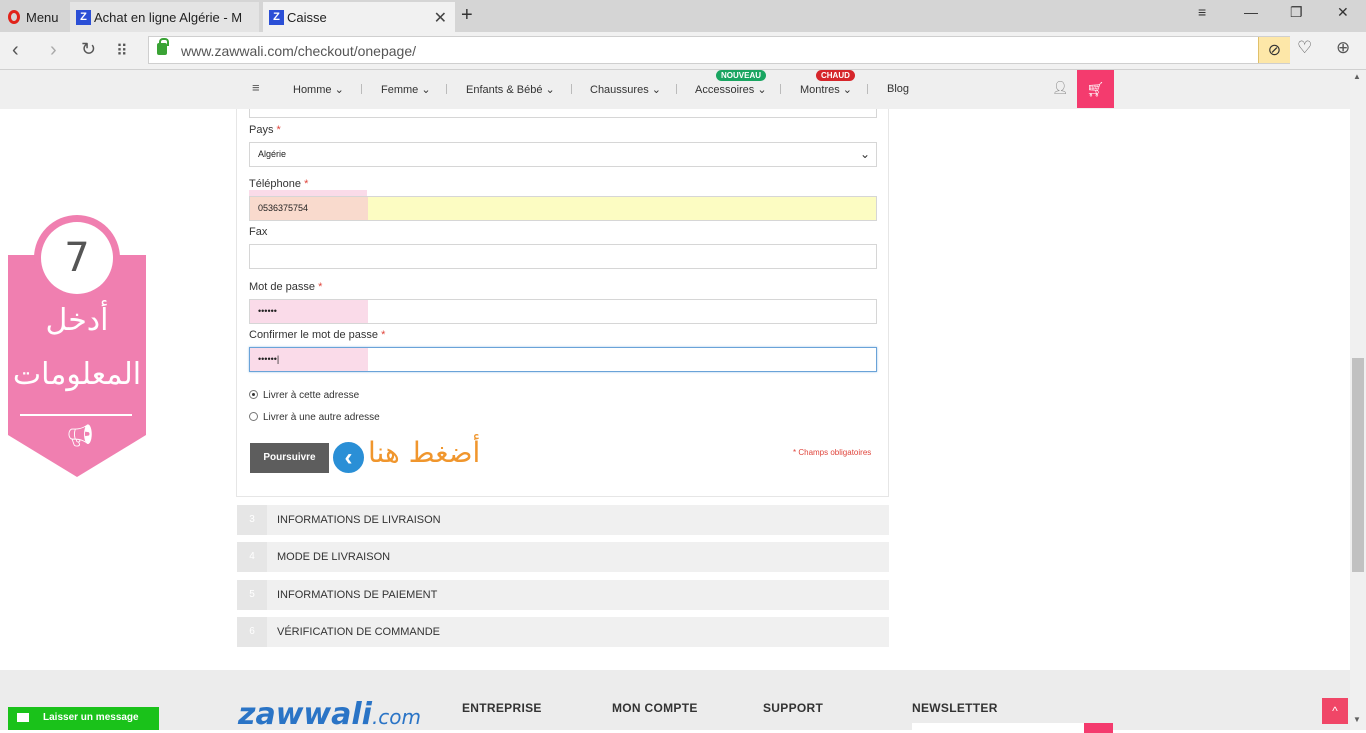 The width and height of the screenshot is (1366, 733). I want to click on tab-achat-en-ligne: Z Achat en ligne Algérie - M, so click(164, 17).